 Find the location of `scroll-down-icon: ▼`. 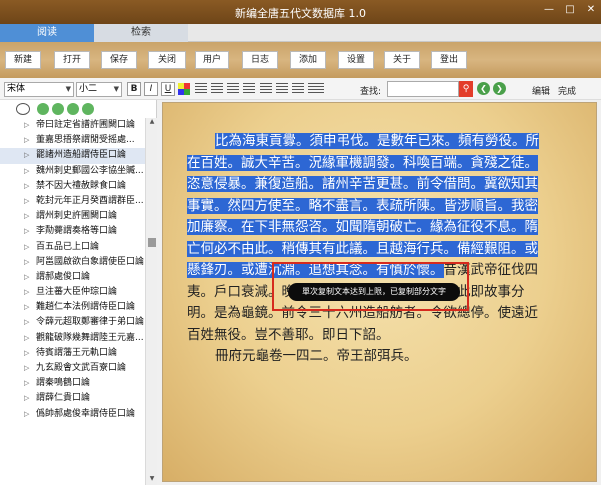

scroll-down-icon: ▼ is located at coordinates (152, 480).